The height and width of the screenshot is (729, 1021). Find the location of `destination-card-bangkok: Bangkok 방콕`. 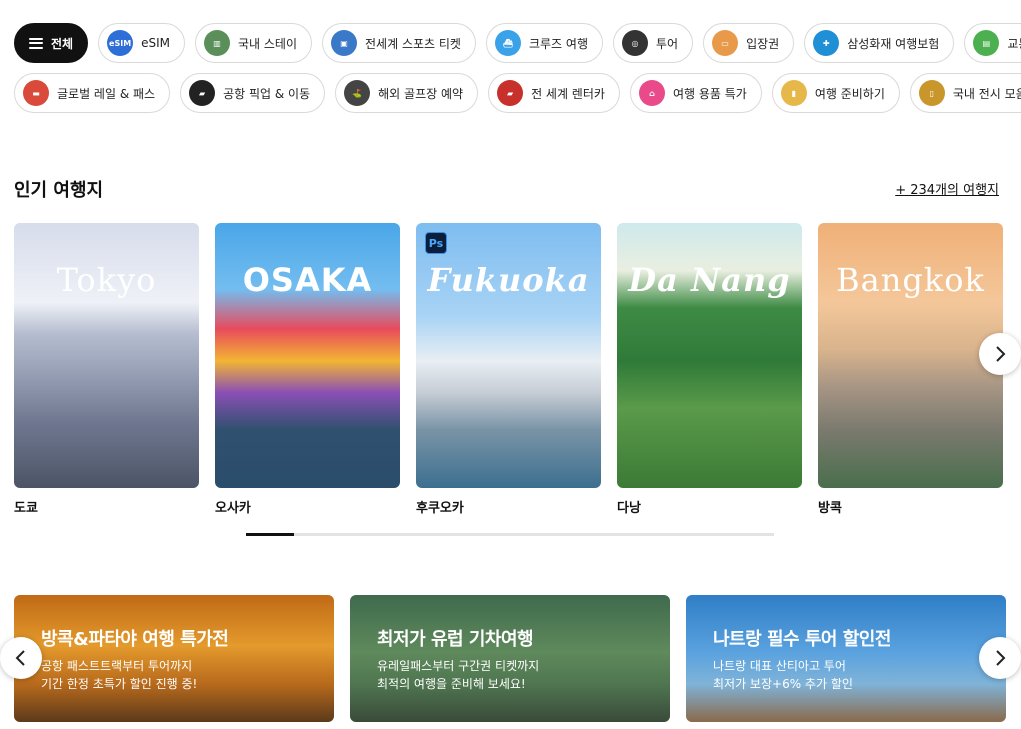

destination-card-bangkok: Bangkok 방콕 is located at coordinates (910, 369).